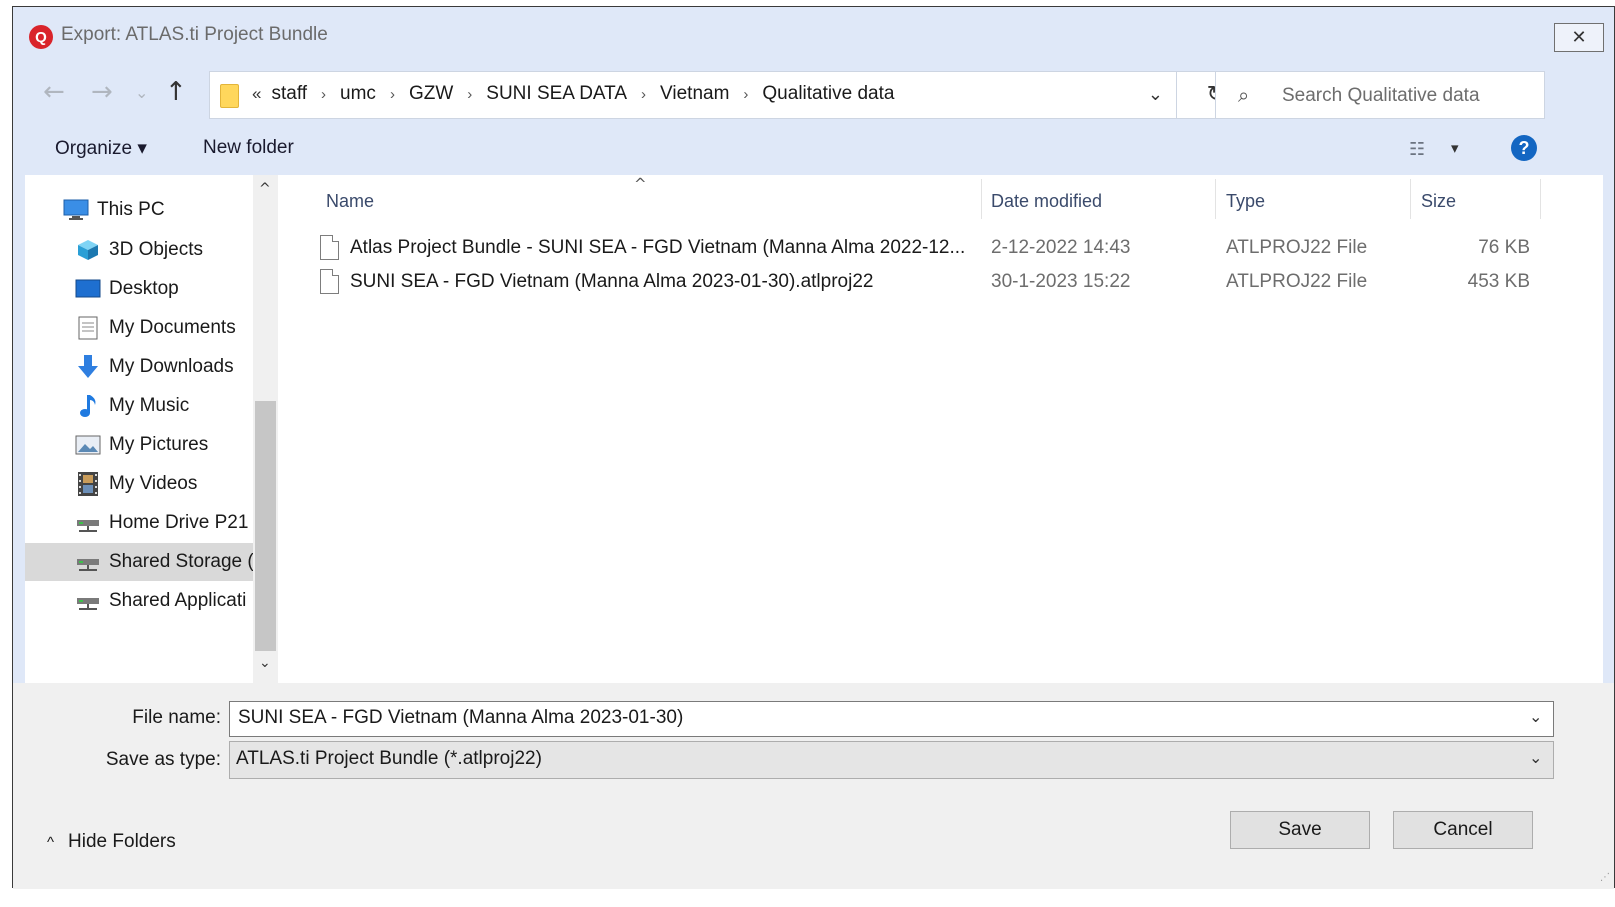 The image size is (1615, 907). I want to click on file-date-modified: 2-12-2022 14:43, so click(1061, 247).